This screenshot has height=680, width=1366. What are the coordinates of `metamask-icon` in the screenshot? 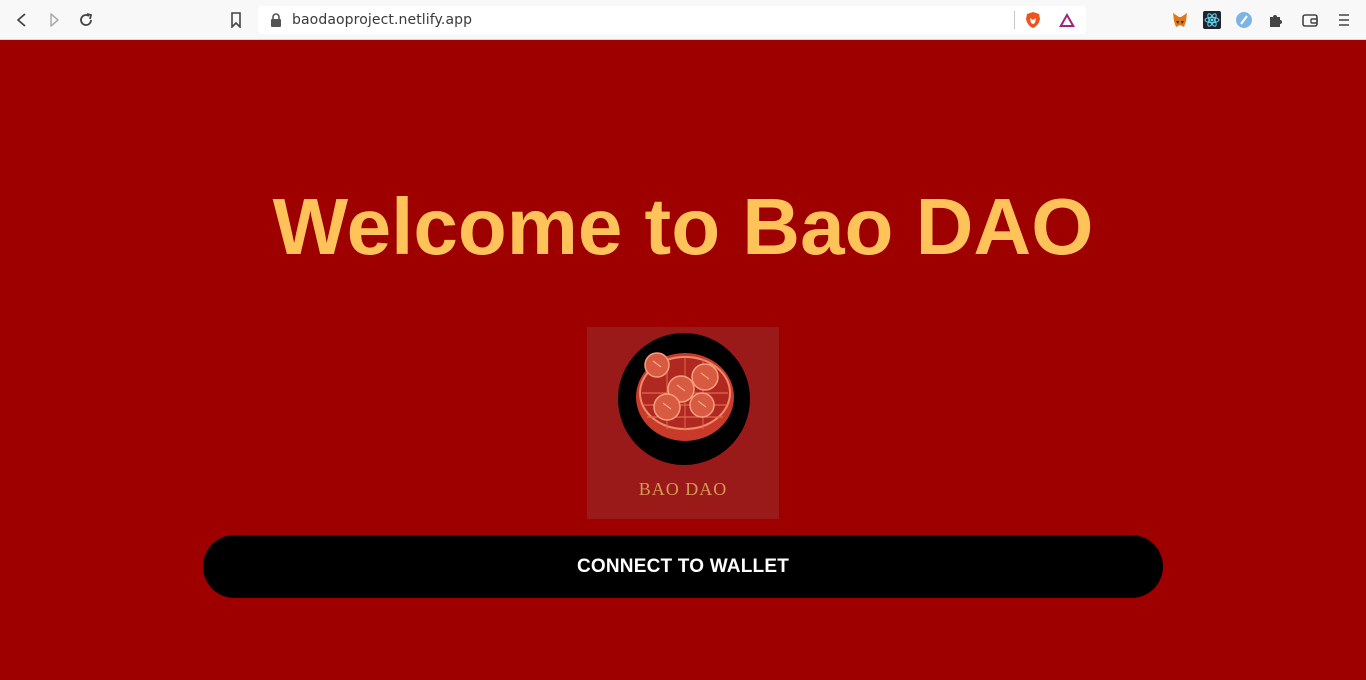 It's located at (1180, 20).